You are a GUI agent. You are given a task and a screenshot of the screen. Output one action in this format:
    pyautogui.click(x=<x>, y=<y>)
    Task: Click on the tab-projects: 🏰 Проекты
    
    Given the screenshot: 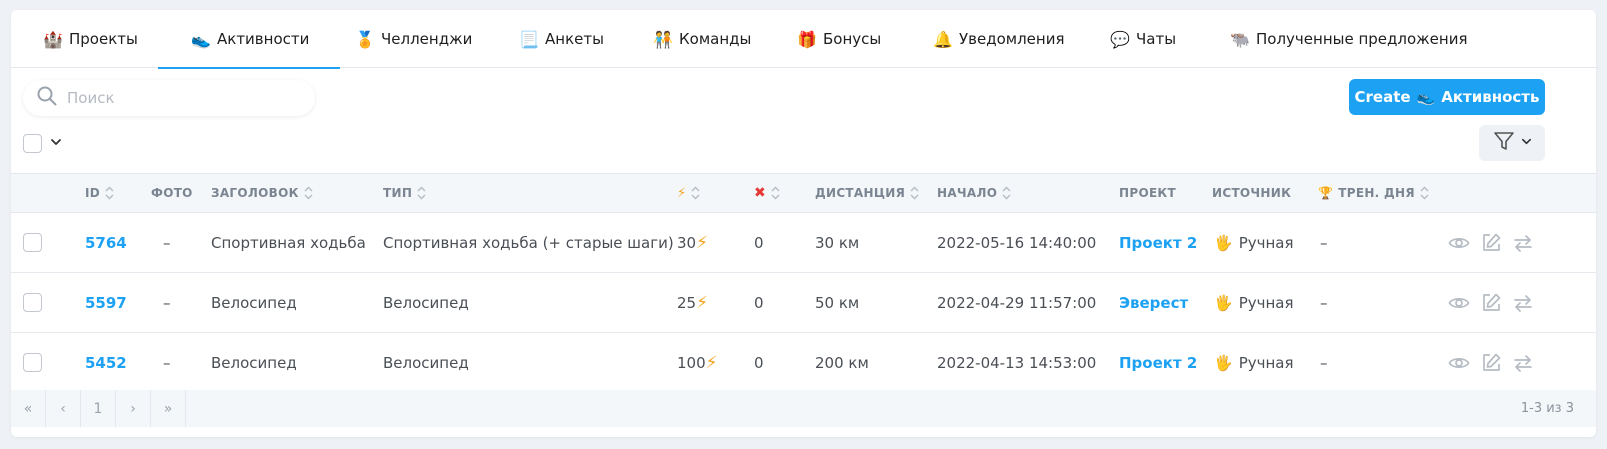 What is the action you would take?
    pyautogui.click(x=90, y=39)
    